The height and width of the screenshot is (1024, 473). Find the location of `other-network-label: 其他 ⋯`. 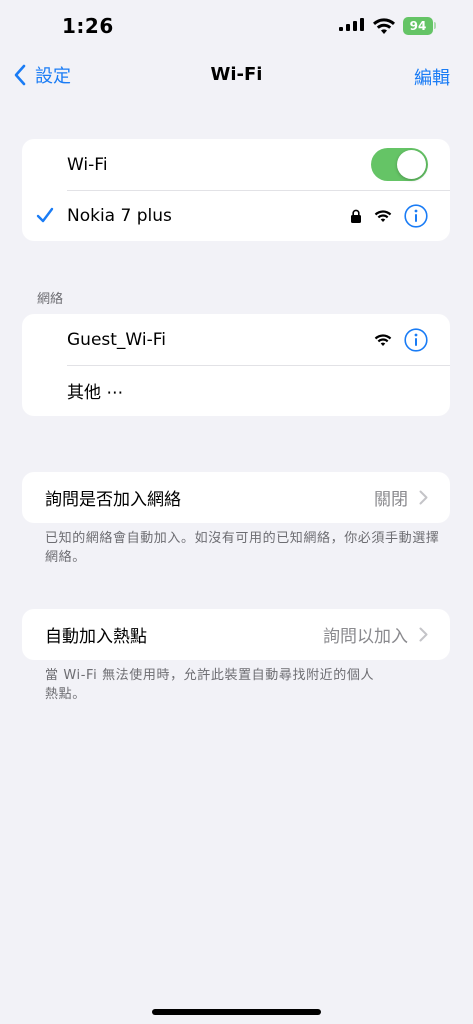

other-network-label: 其他 ⋯ is located at coordinates (95, 393).